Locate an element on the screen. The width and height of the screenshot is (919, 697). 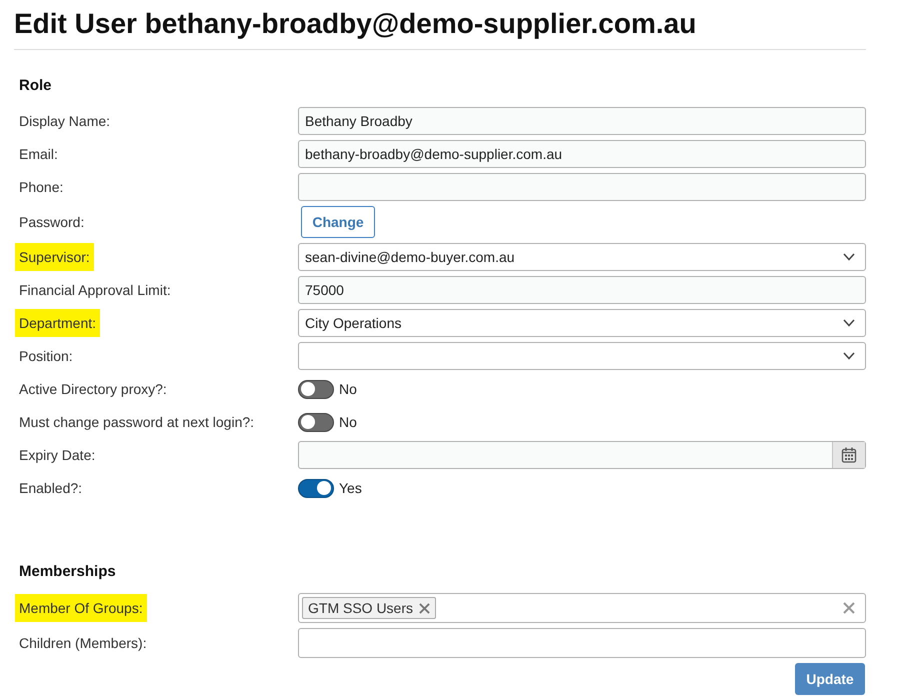
field-label: Password: is located at coordinates (52, 222).